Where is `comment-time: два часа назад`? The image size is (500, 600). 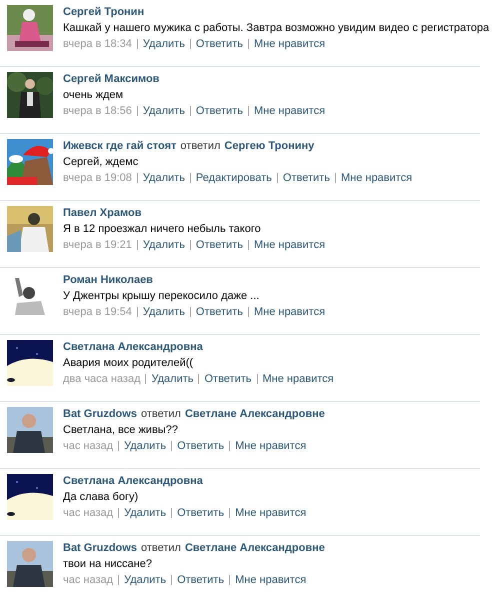 comment-time: два часа назад is located at coordinates (101, 379).